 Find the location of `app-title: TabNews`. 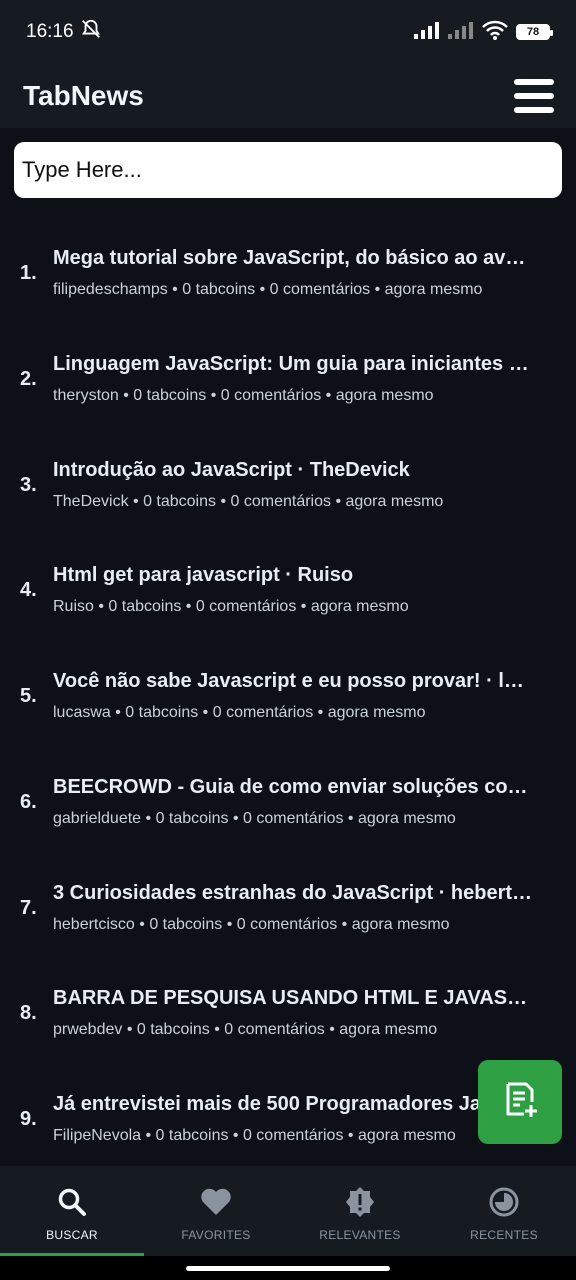

app-title: TabNews is located at coordinates (83, 95).